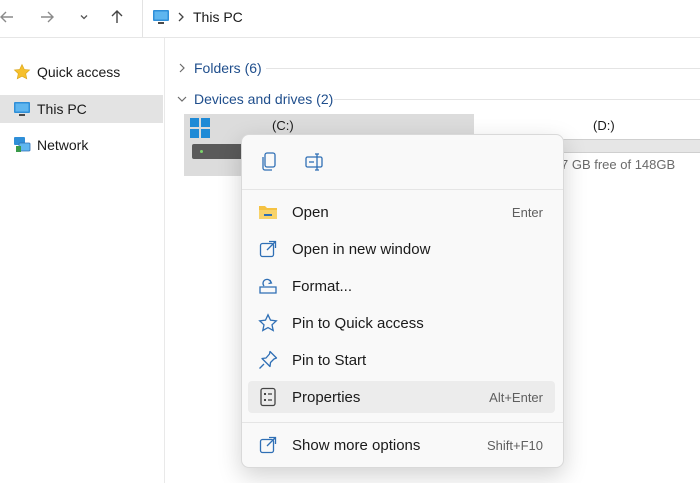 The image size is (700, 483). What do you see at coordinates (22, 145) in the screenshot?
I see `network-icon` at bounding box center [22, 145].